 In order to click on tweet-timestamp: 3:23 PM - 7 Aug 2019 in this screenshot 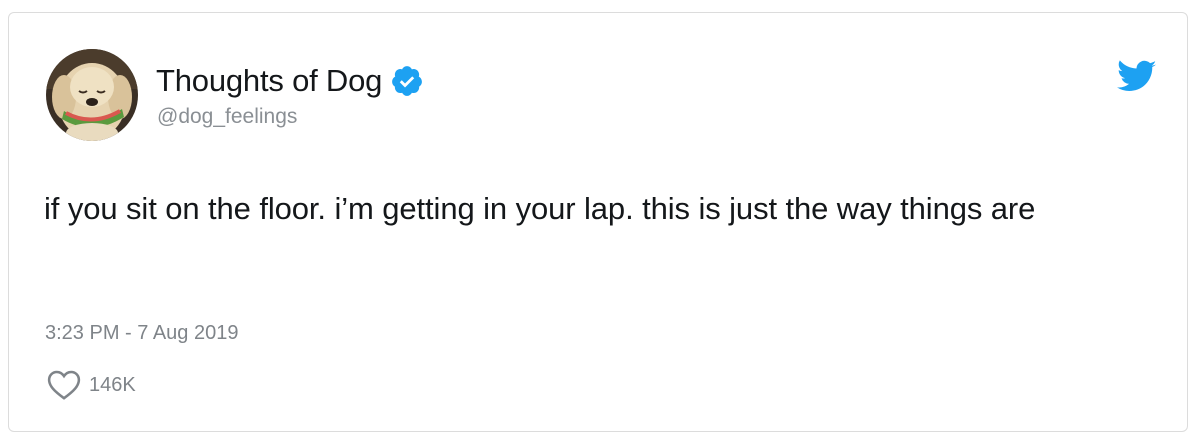, I will do `click(141, 333)`.